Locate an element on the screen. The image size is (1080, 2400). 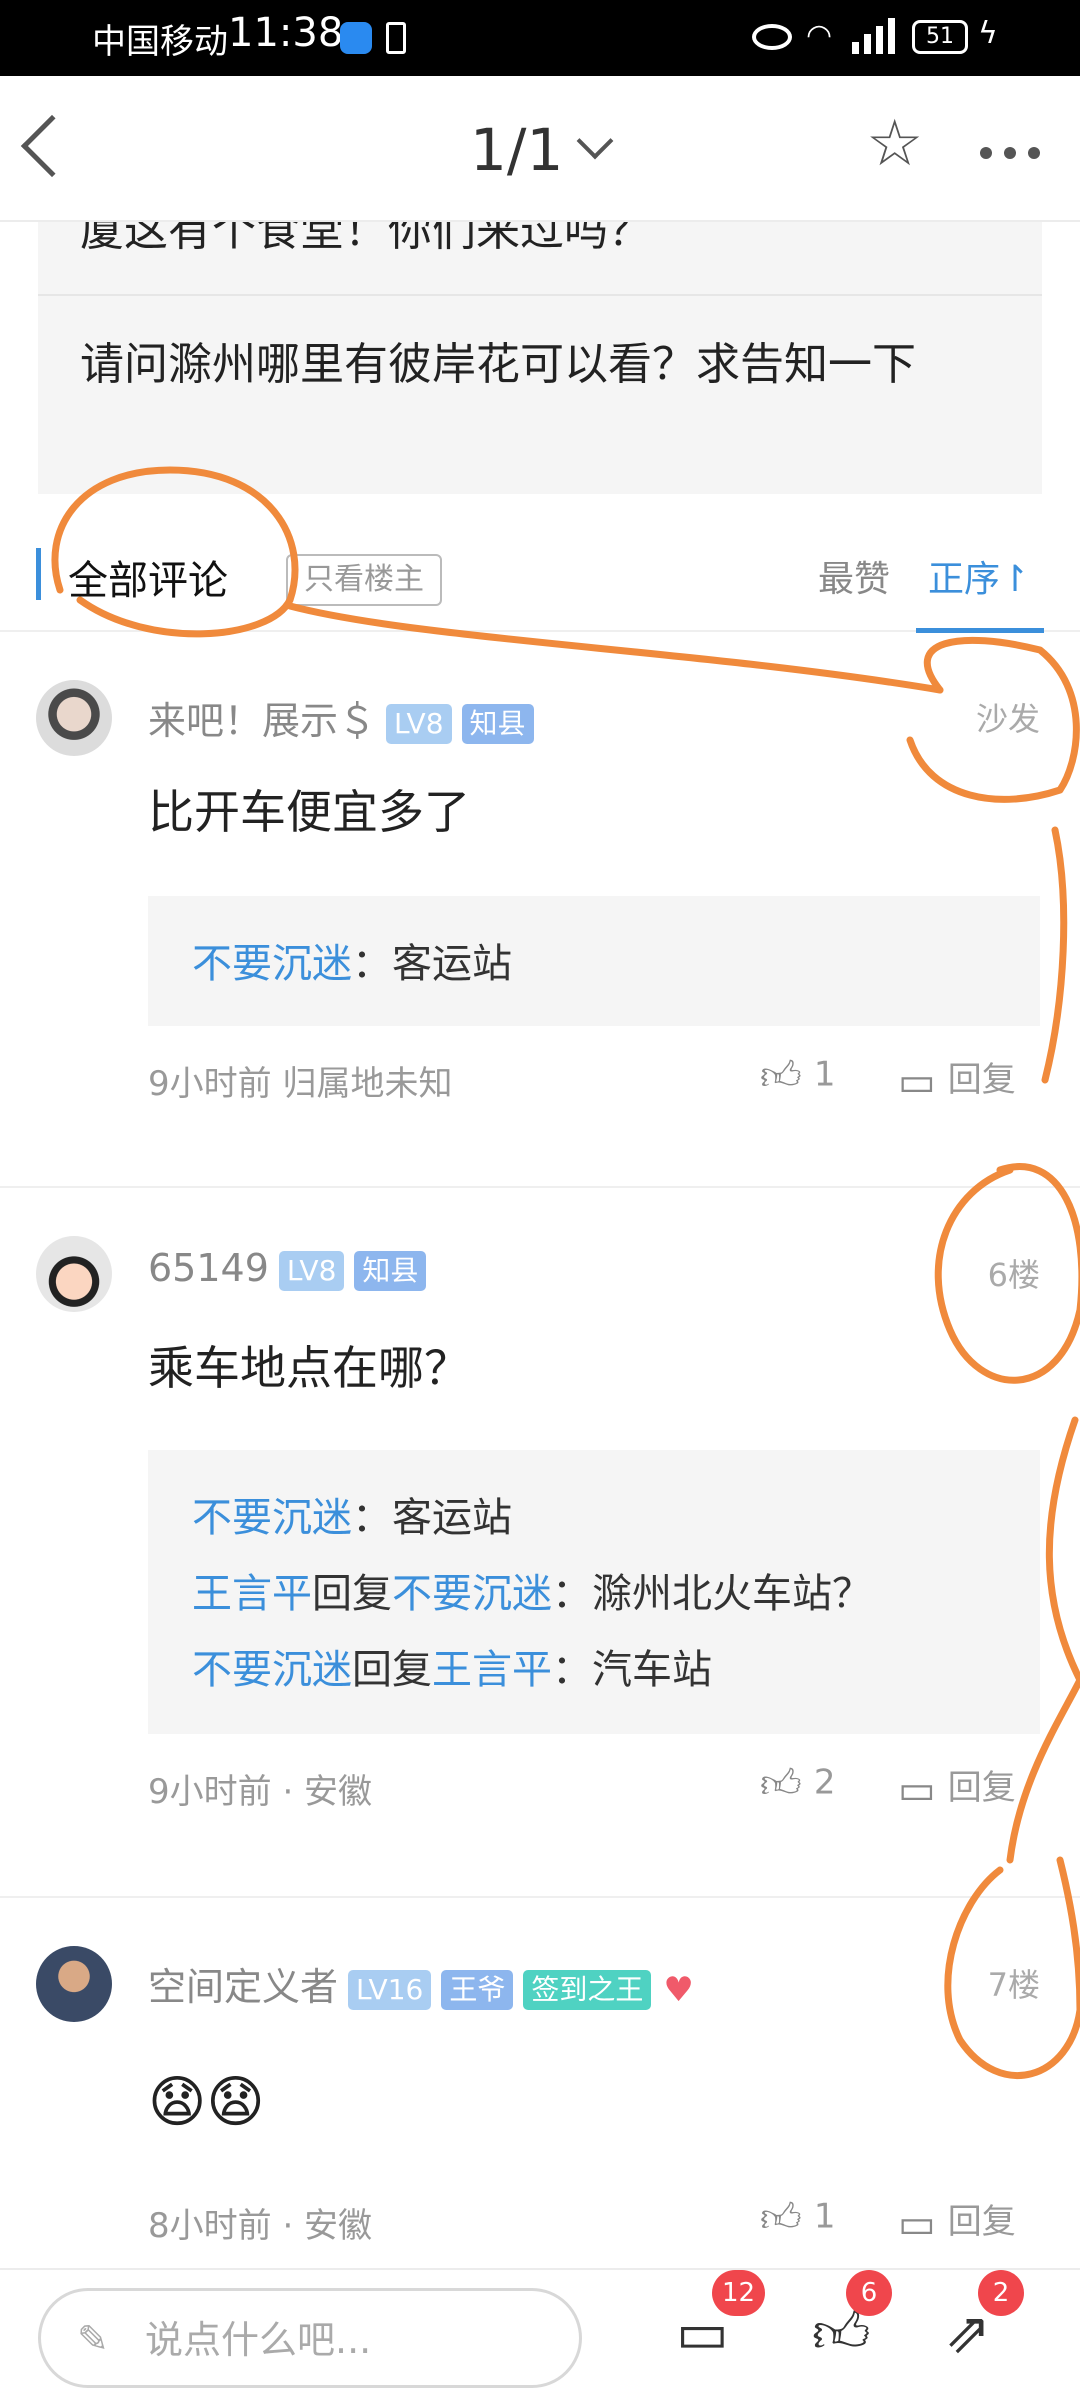
tab-all-comments: 全部评论 is located at coordinates (148, 577).